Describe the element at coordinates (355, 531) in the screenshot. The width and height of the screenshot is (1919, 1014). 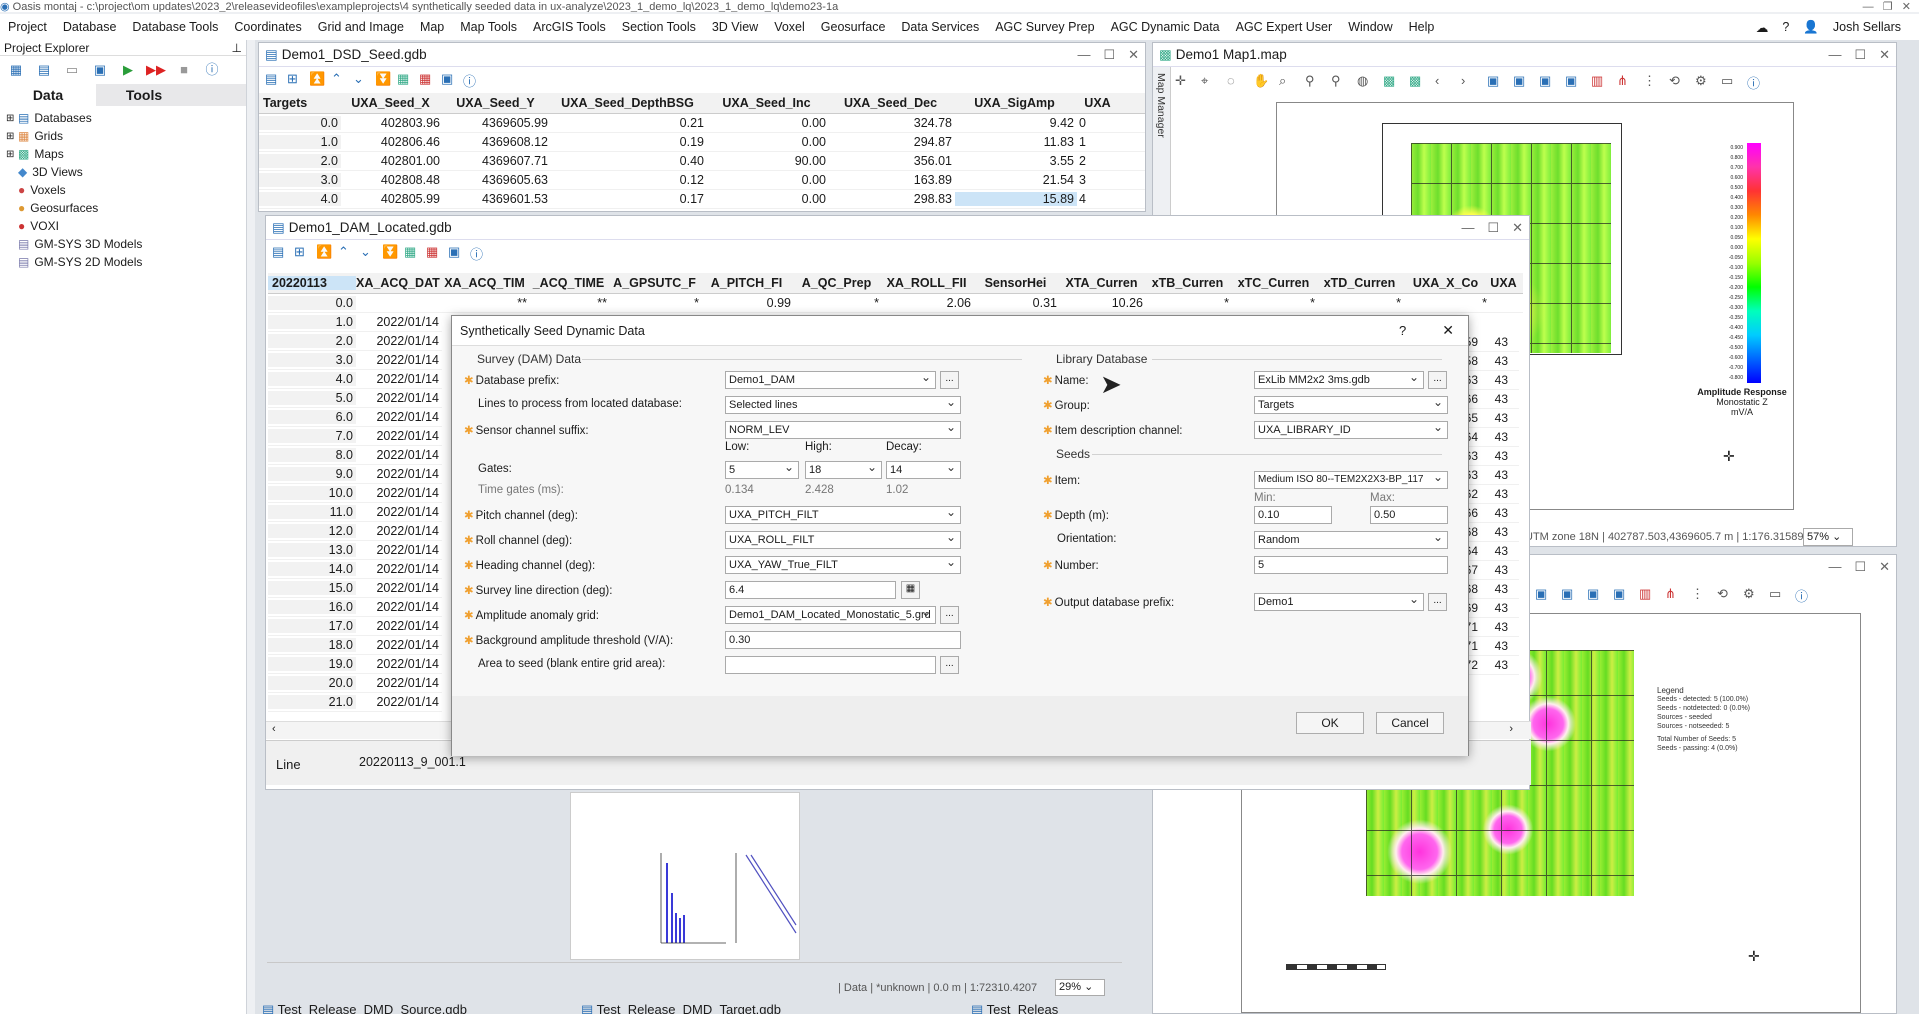
I see `table-row: 12.0 2022/01/14` at that location.